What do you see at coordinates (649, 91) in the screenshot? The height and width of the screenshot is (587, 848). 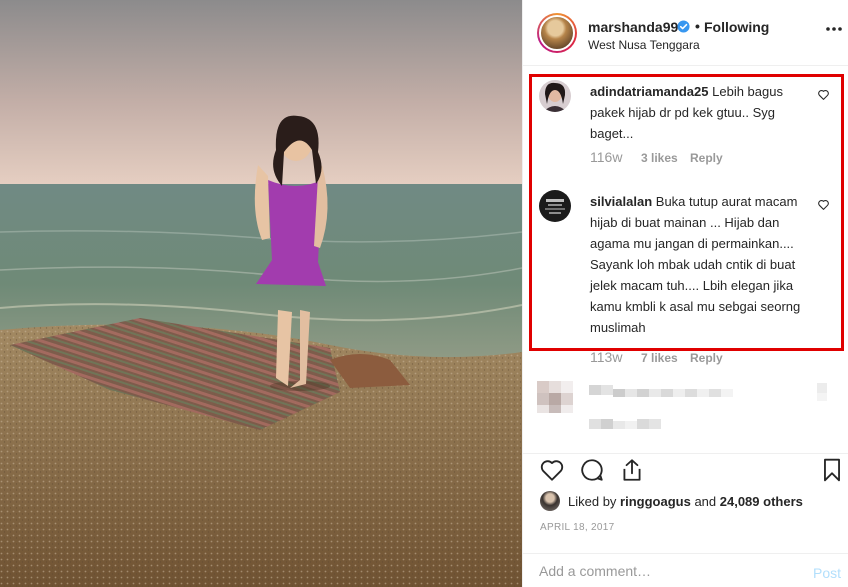 I see `comment-username: adindatriamanda25` at bounding box center [649, 91].